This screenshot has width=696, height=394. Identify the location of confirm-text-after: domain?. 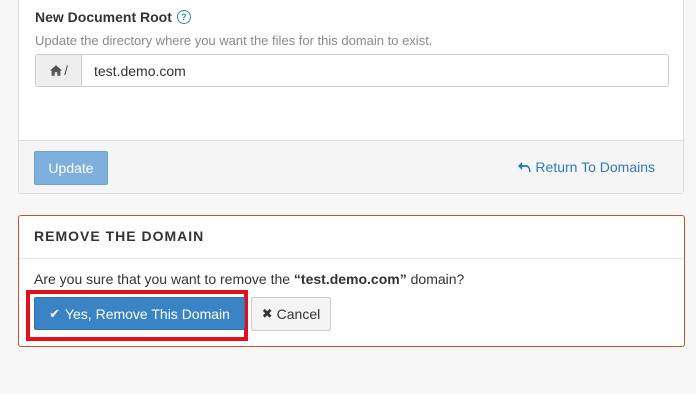
(435, 279).